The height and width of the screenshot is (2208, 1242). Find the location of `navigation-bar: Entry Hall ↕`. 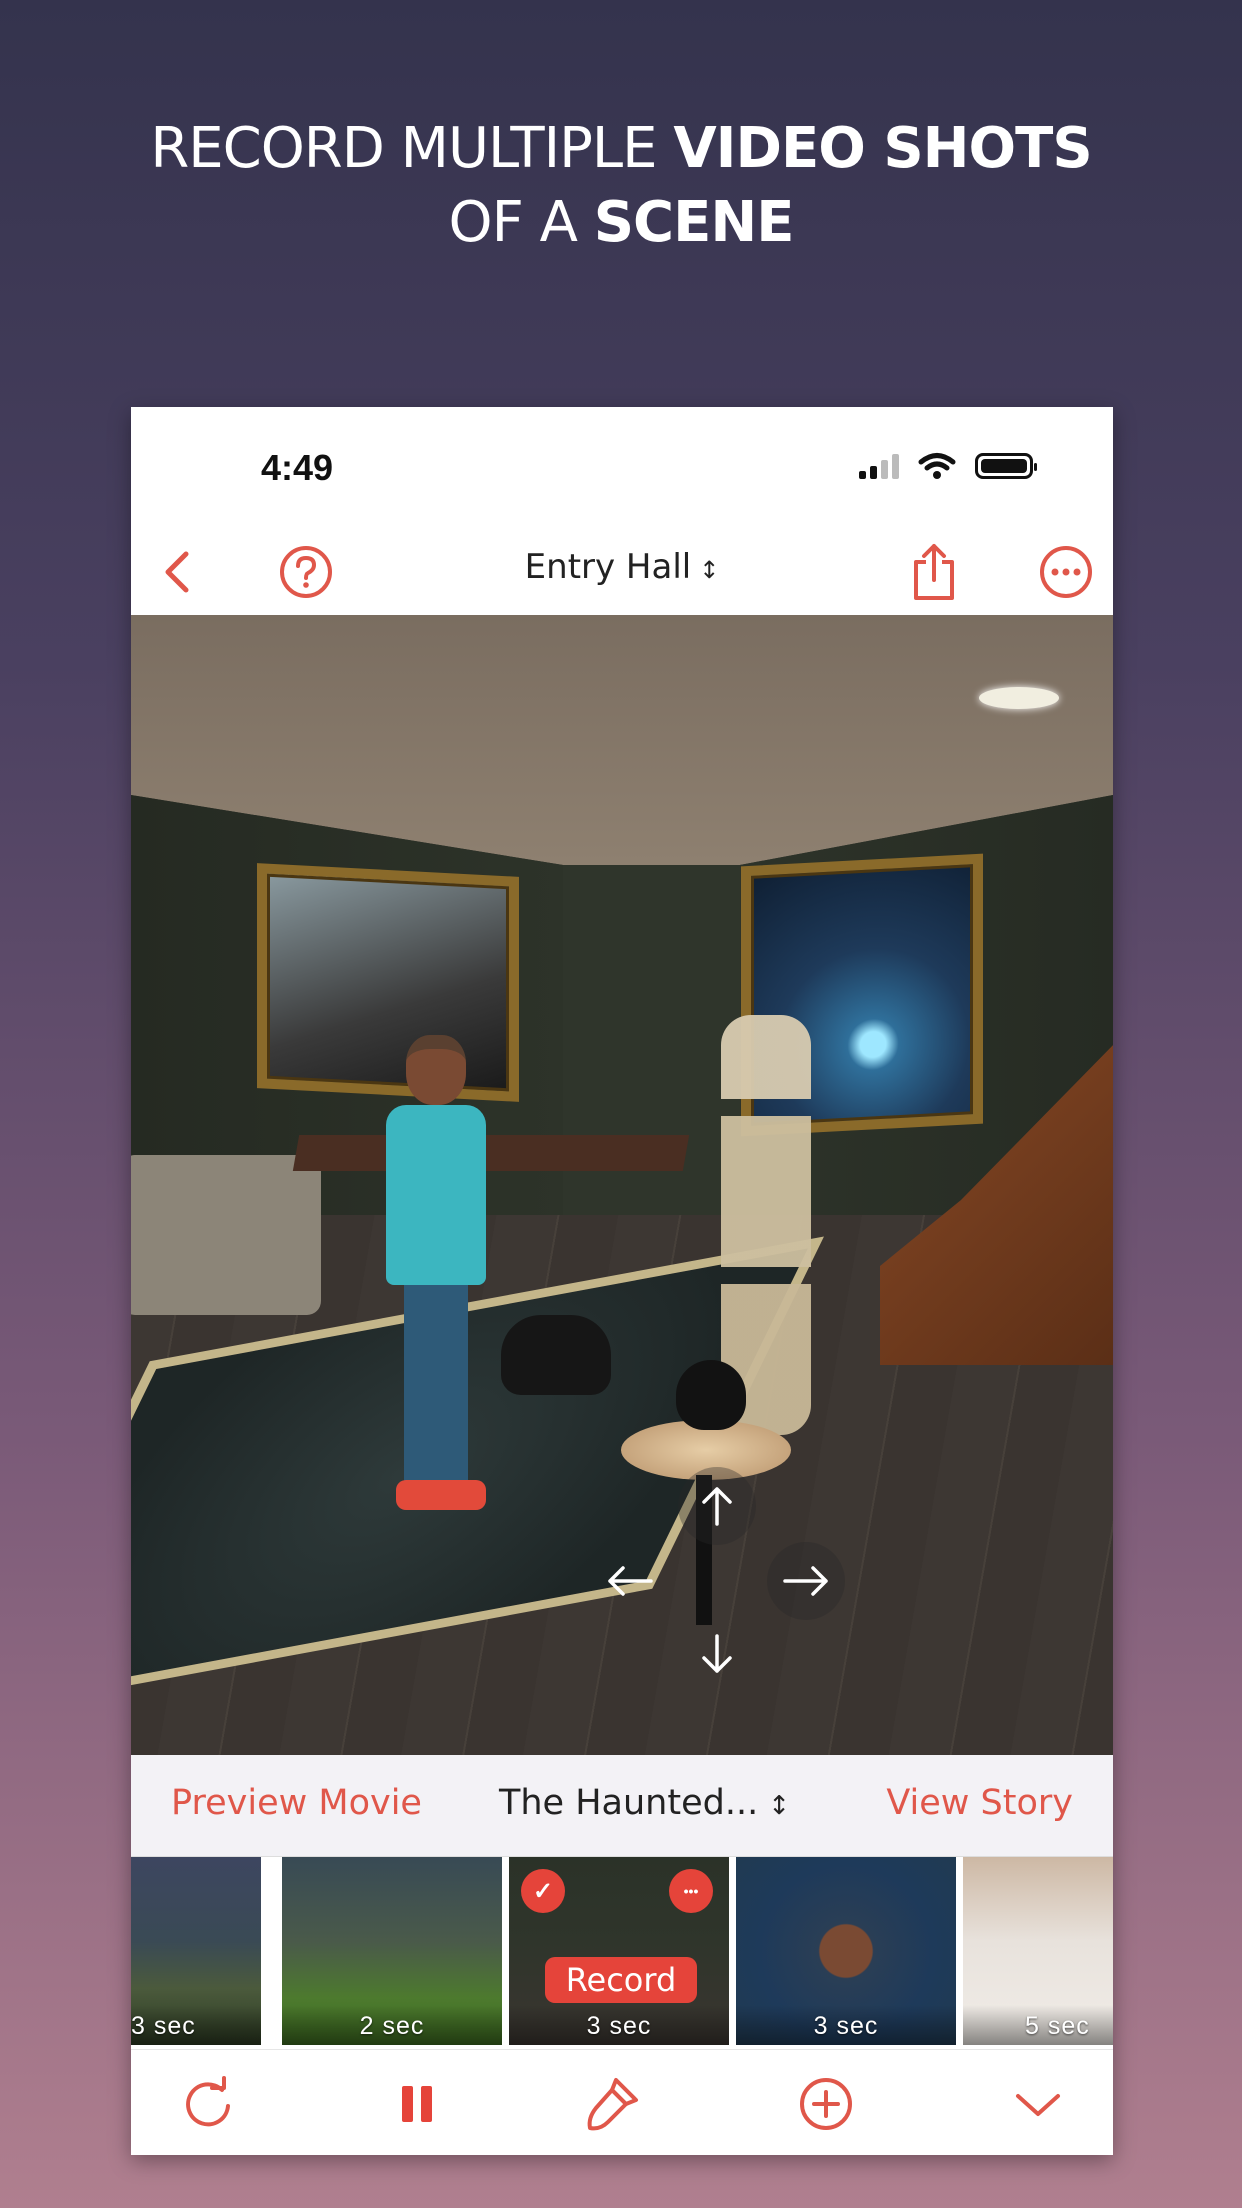

navigation-bar: Entry Hall ↕ is located at coordinates (622, 571).